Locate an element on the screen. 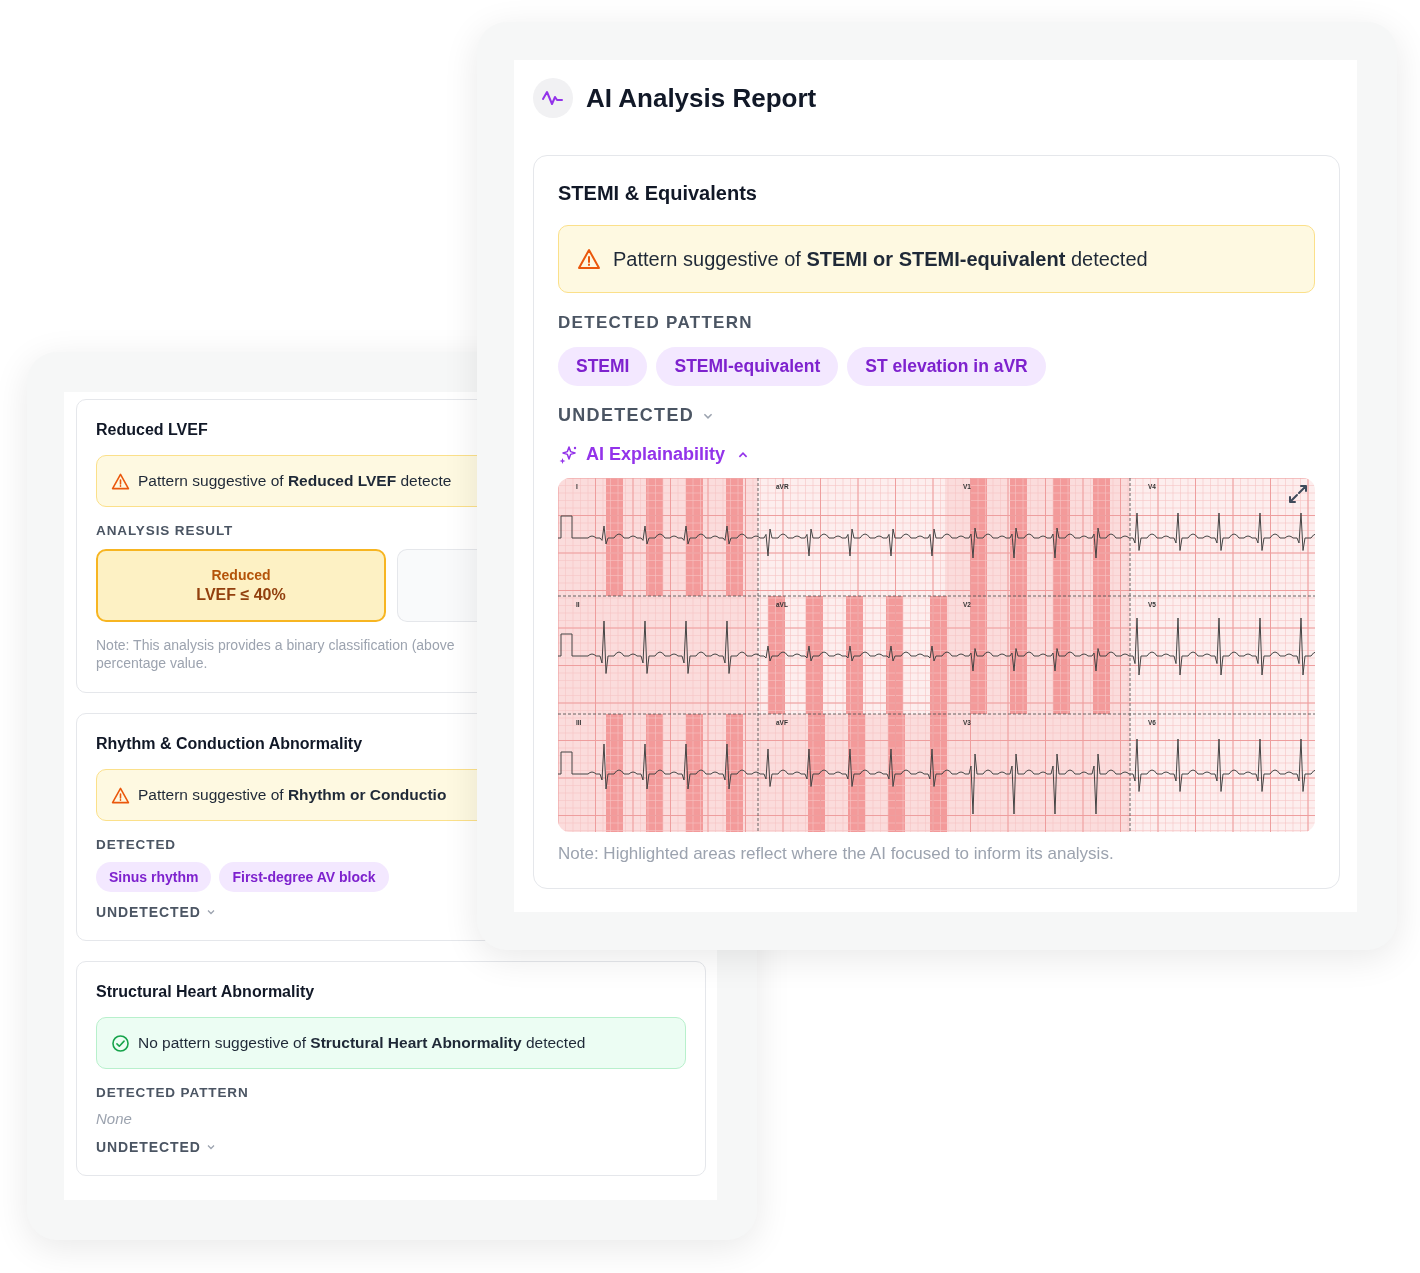 The height and width of the screenshot is (1273, 1420). note-text: Note: This analysis provides a binary classification (above is located at coordinates (275, 645).